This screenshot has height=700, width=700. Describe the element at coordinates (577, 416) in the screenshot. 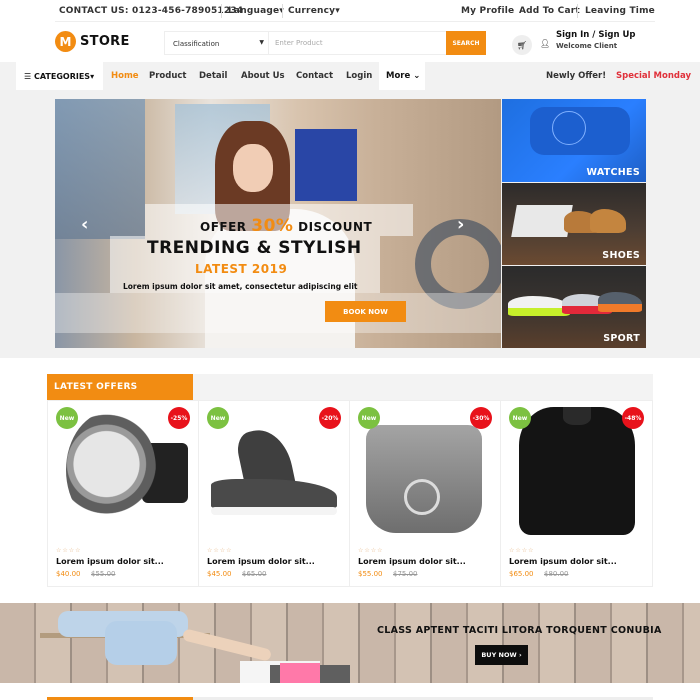

I see `blouse-collar` at that location.